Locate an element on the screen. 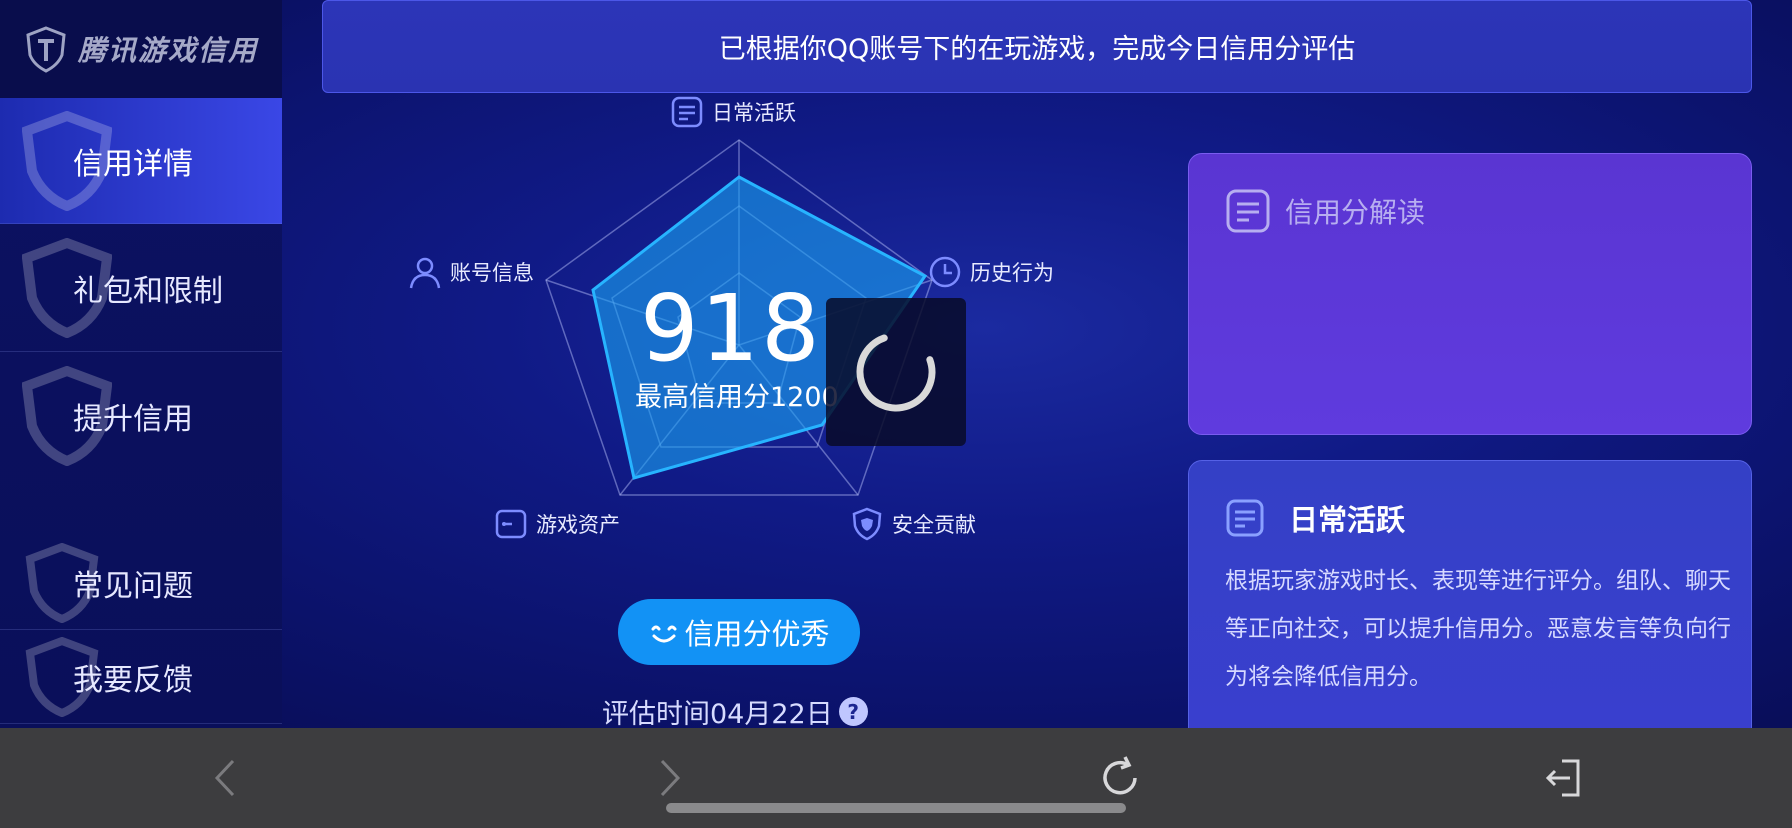 The height and width of the screenshot is (828, 1792). sidebar-item-improve-credit: 提升信用 is located at coordinates (141, 416).